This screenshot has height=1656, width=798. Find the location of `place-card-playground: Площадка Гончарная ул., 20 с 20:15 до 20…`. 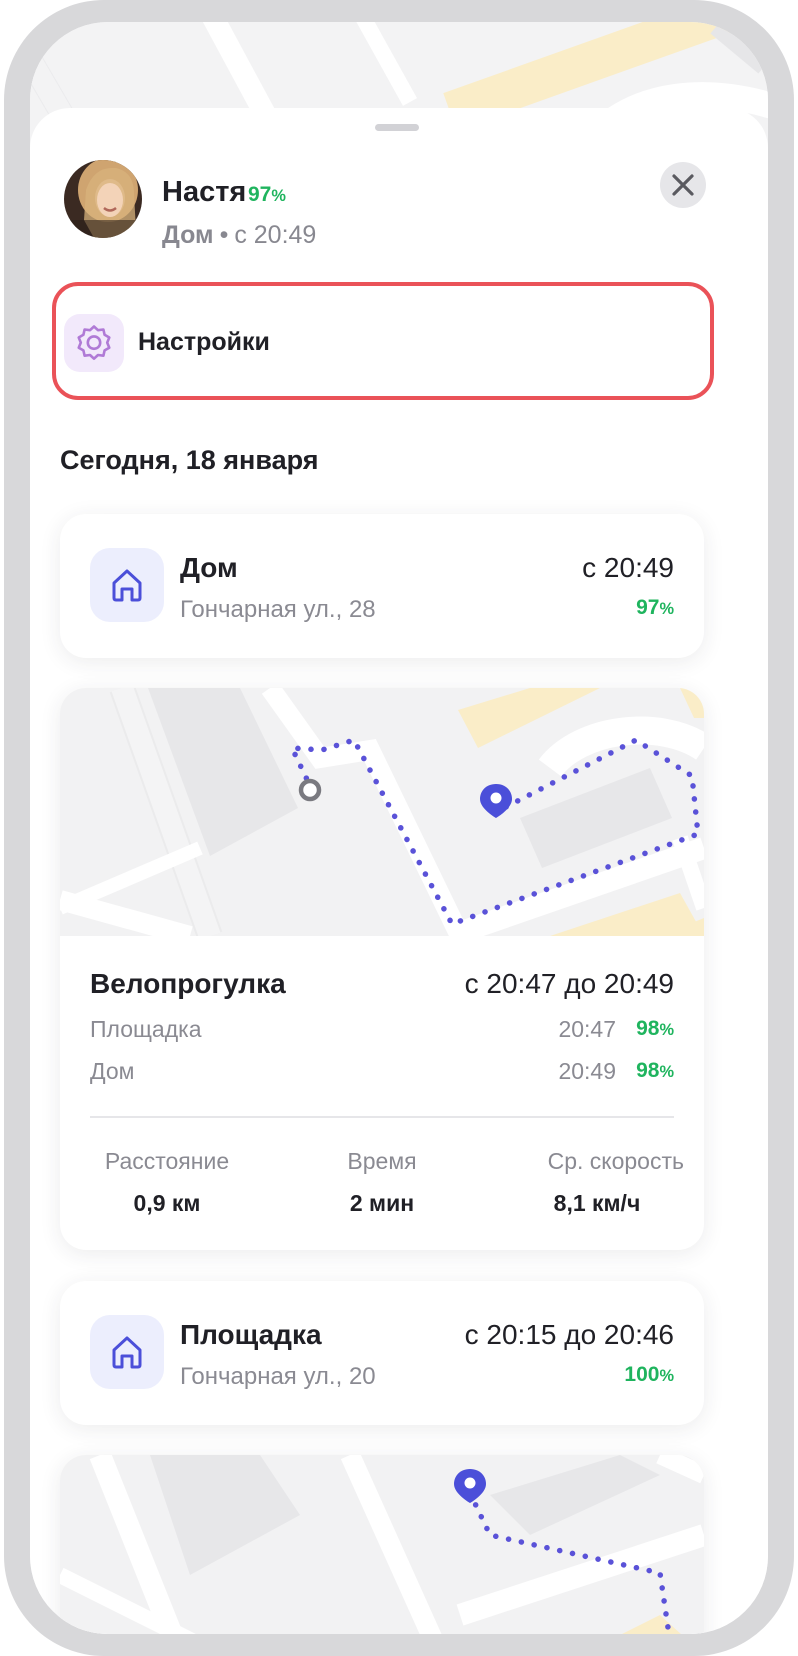

place-card-playground: Площадка Гончарная ул., 20 с 20:15 до 20… is located at coordinates (382, 1353).